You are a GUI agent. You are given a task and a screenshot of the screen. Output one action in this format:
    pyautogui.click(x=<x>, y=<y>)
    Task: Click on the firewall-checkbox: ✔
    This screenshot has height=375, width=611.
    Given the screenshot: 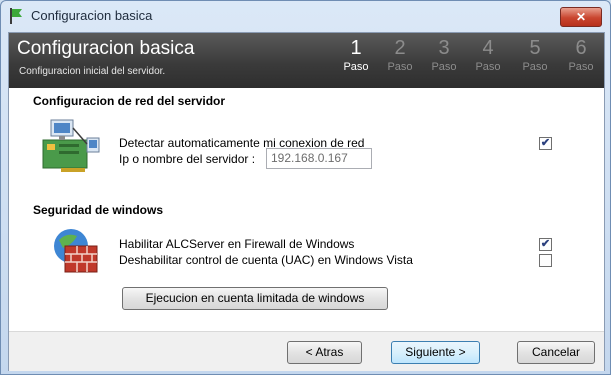 What is the action you would take?
    pyautogui.click(x=545, y=244)
    